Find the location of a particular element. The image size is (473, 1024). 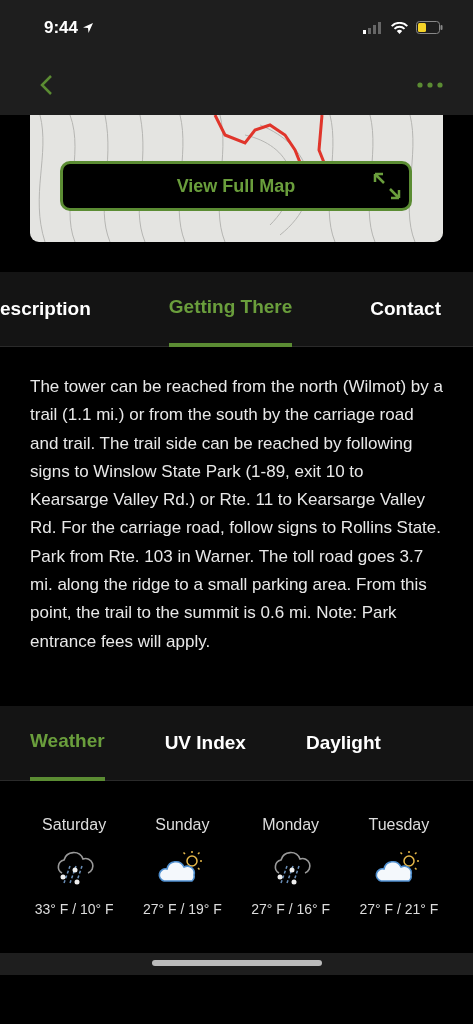

wifi-icon is located at coordinates (399, 27).